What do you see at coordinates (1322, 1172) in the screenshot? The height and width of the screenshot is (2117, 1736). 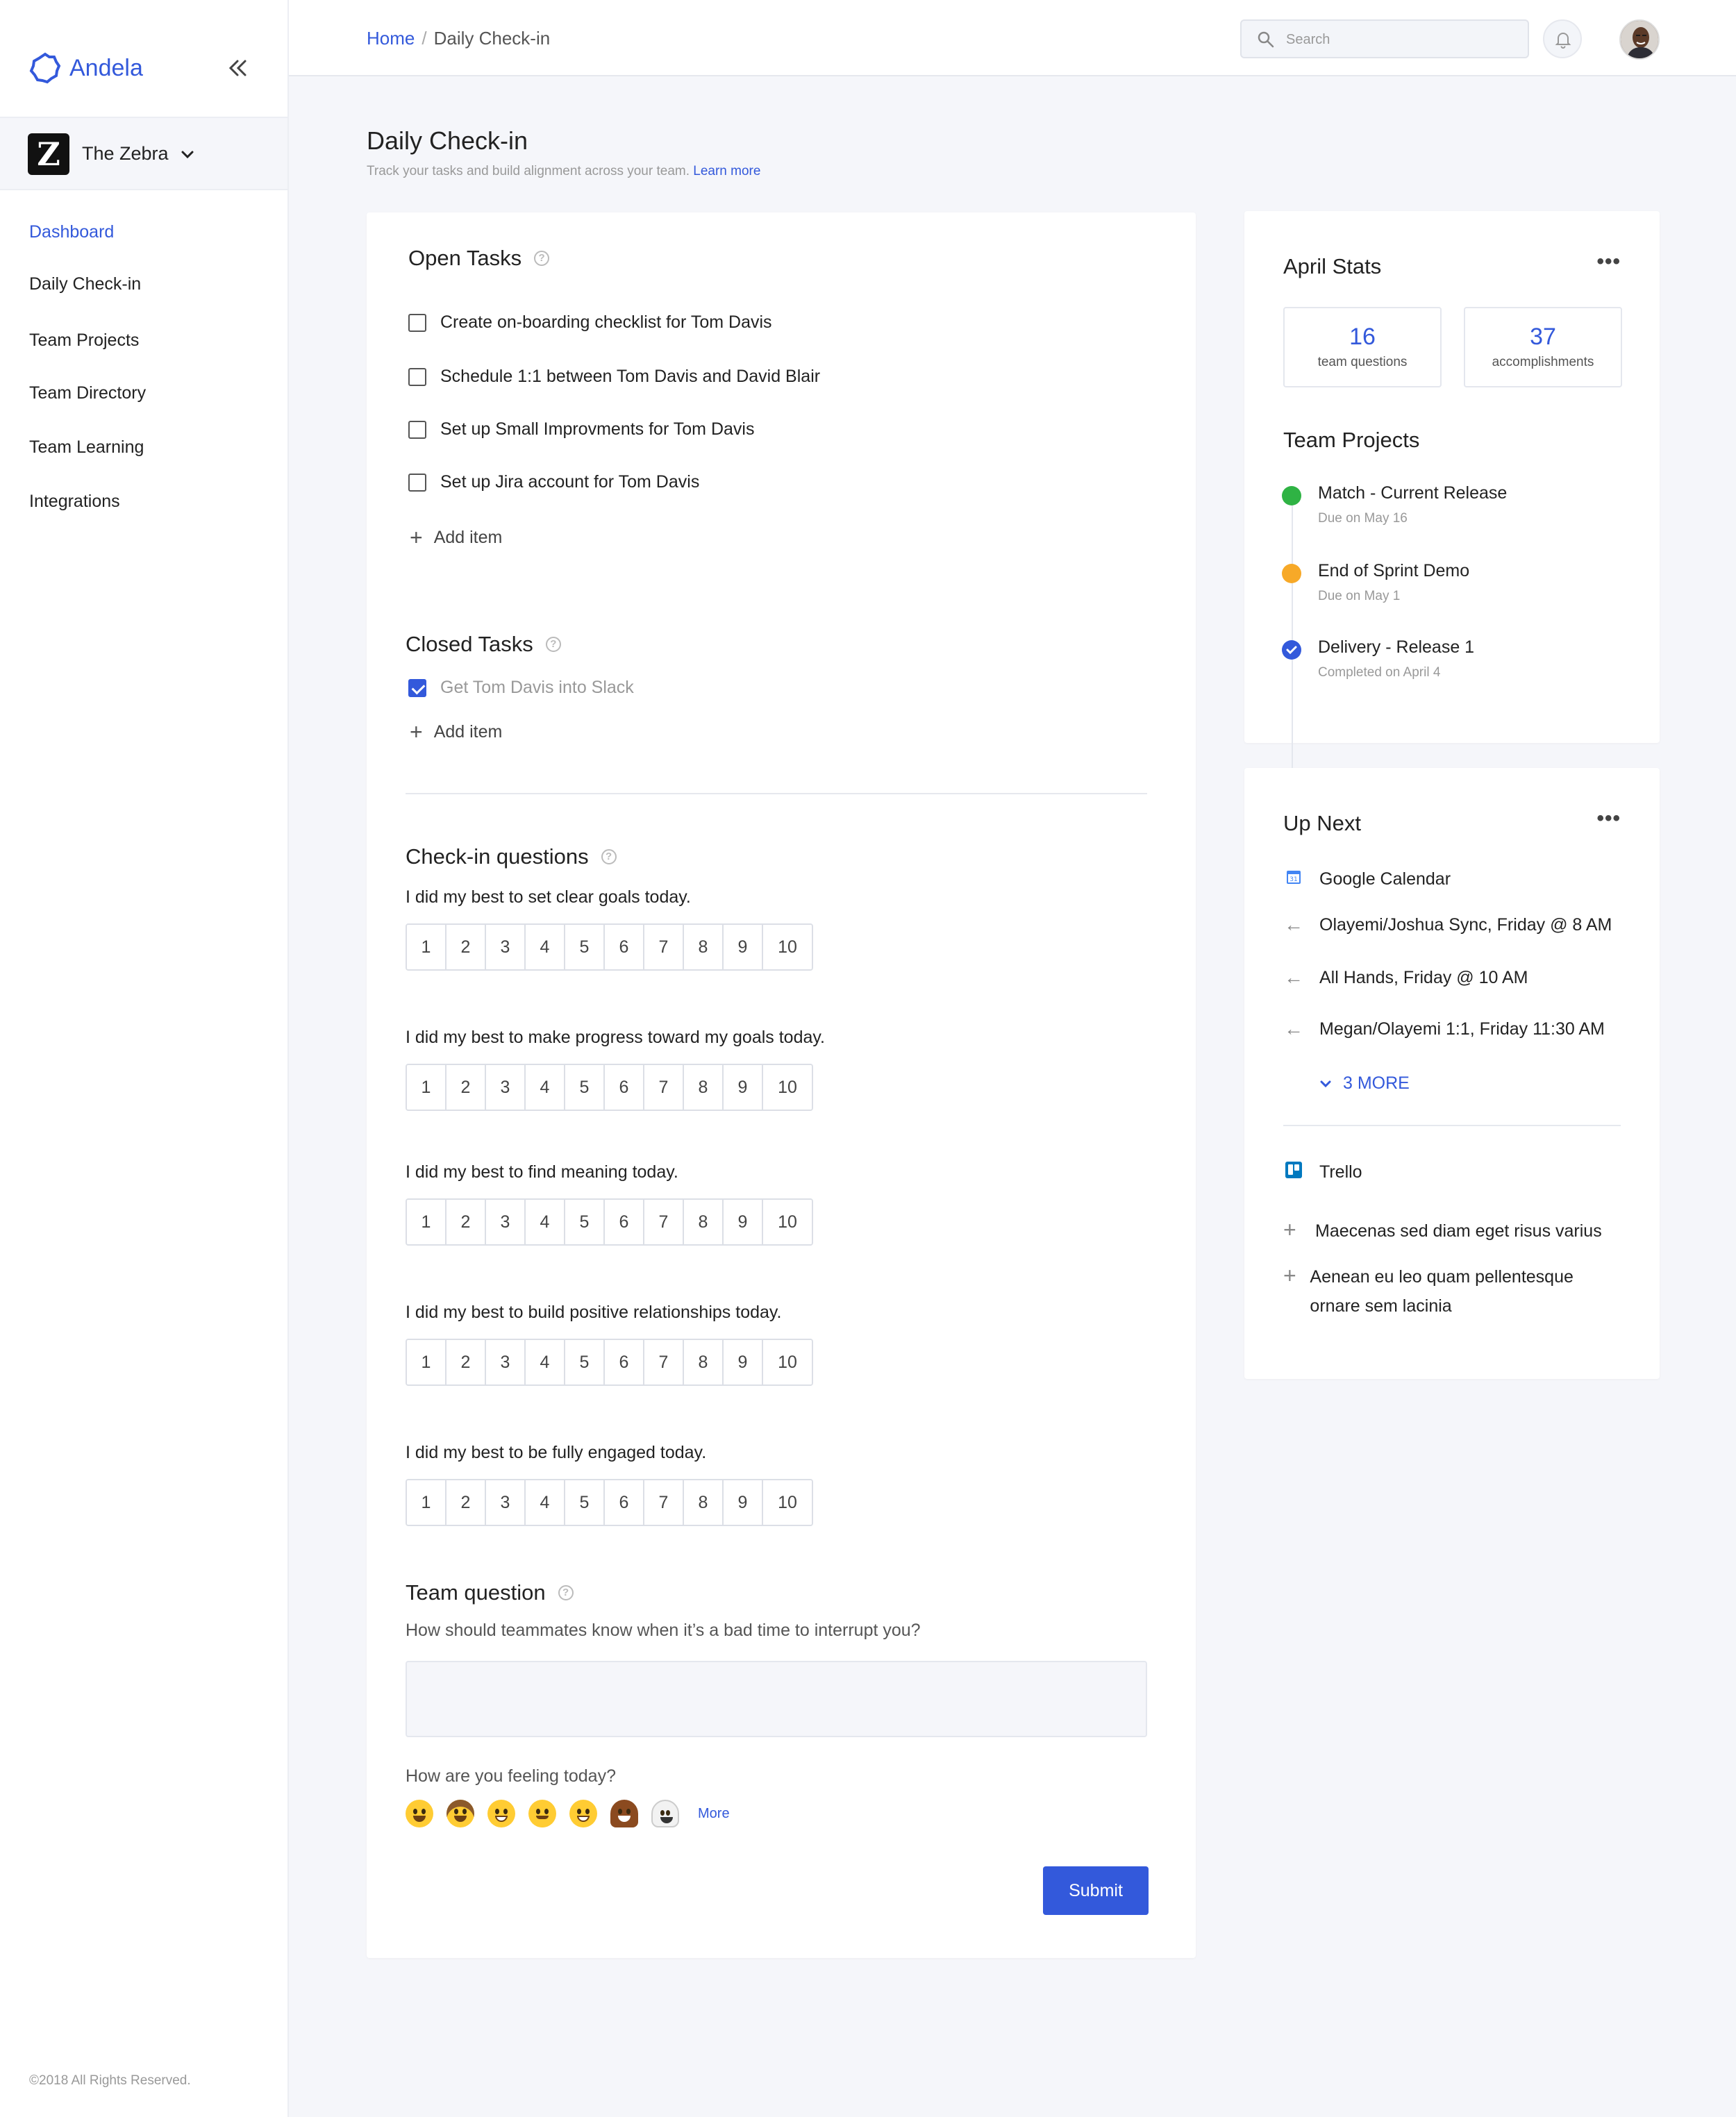 I see `trello-header: Trello` at bounding box center [1322, 1172].